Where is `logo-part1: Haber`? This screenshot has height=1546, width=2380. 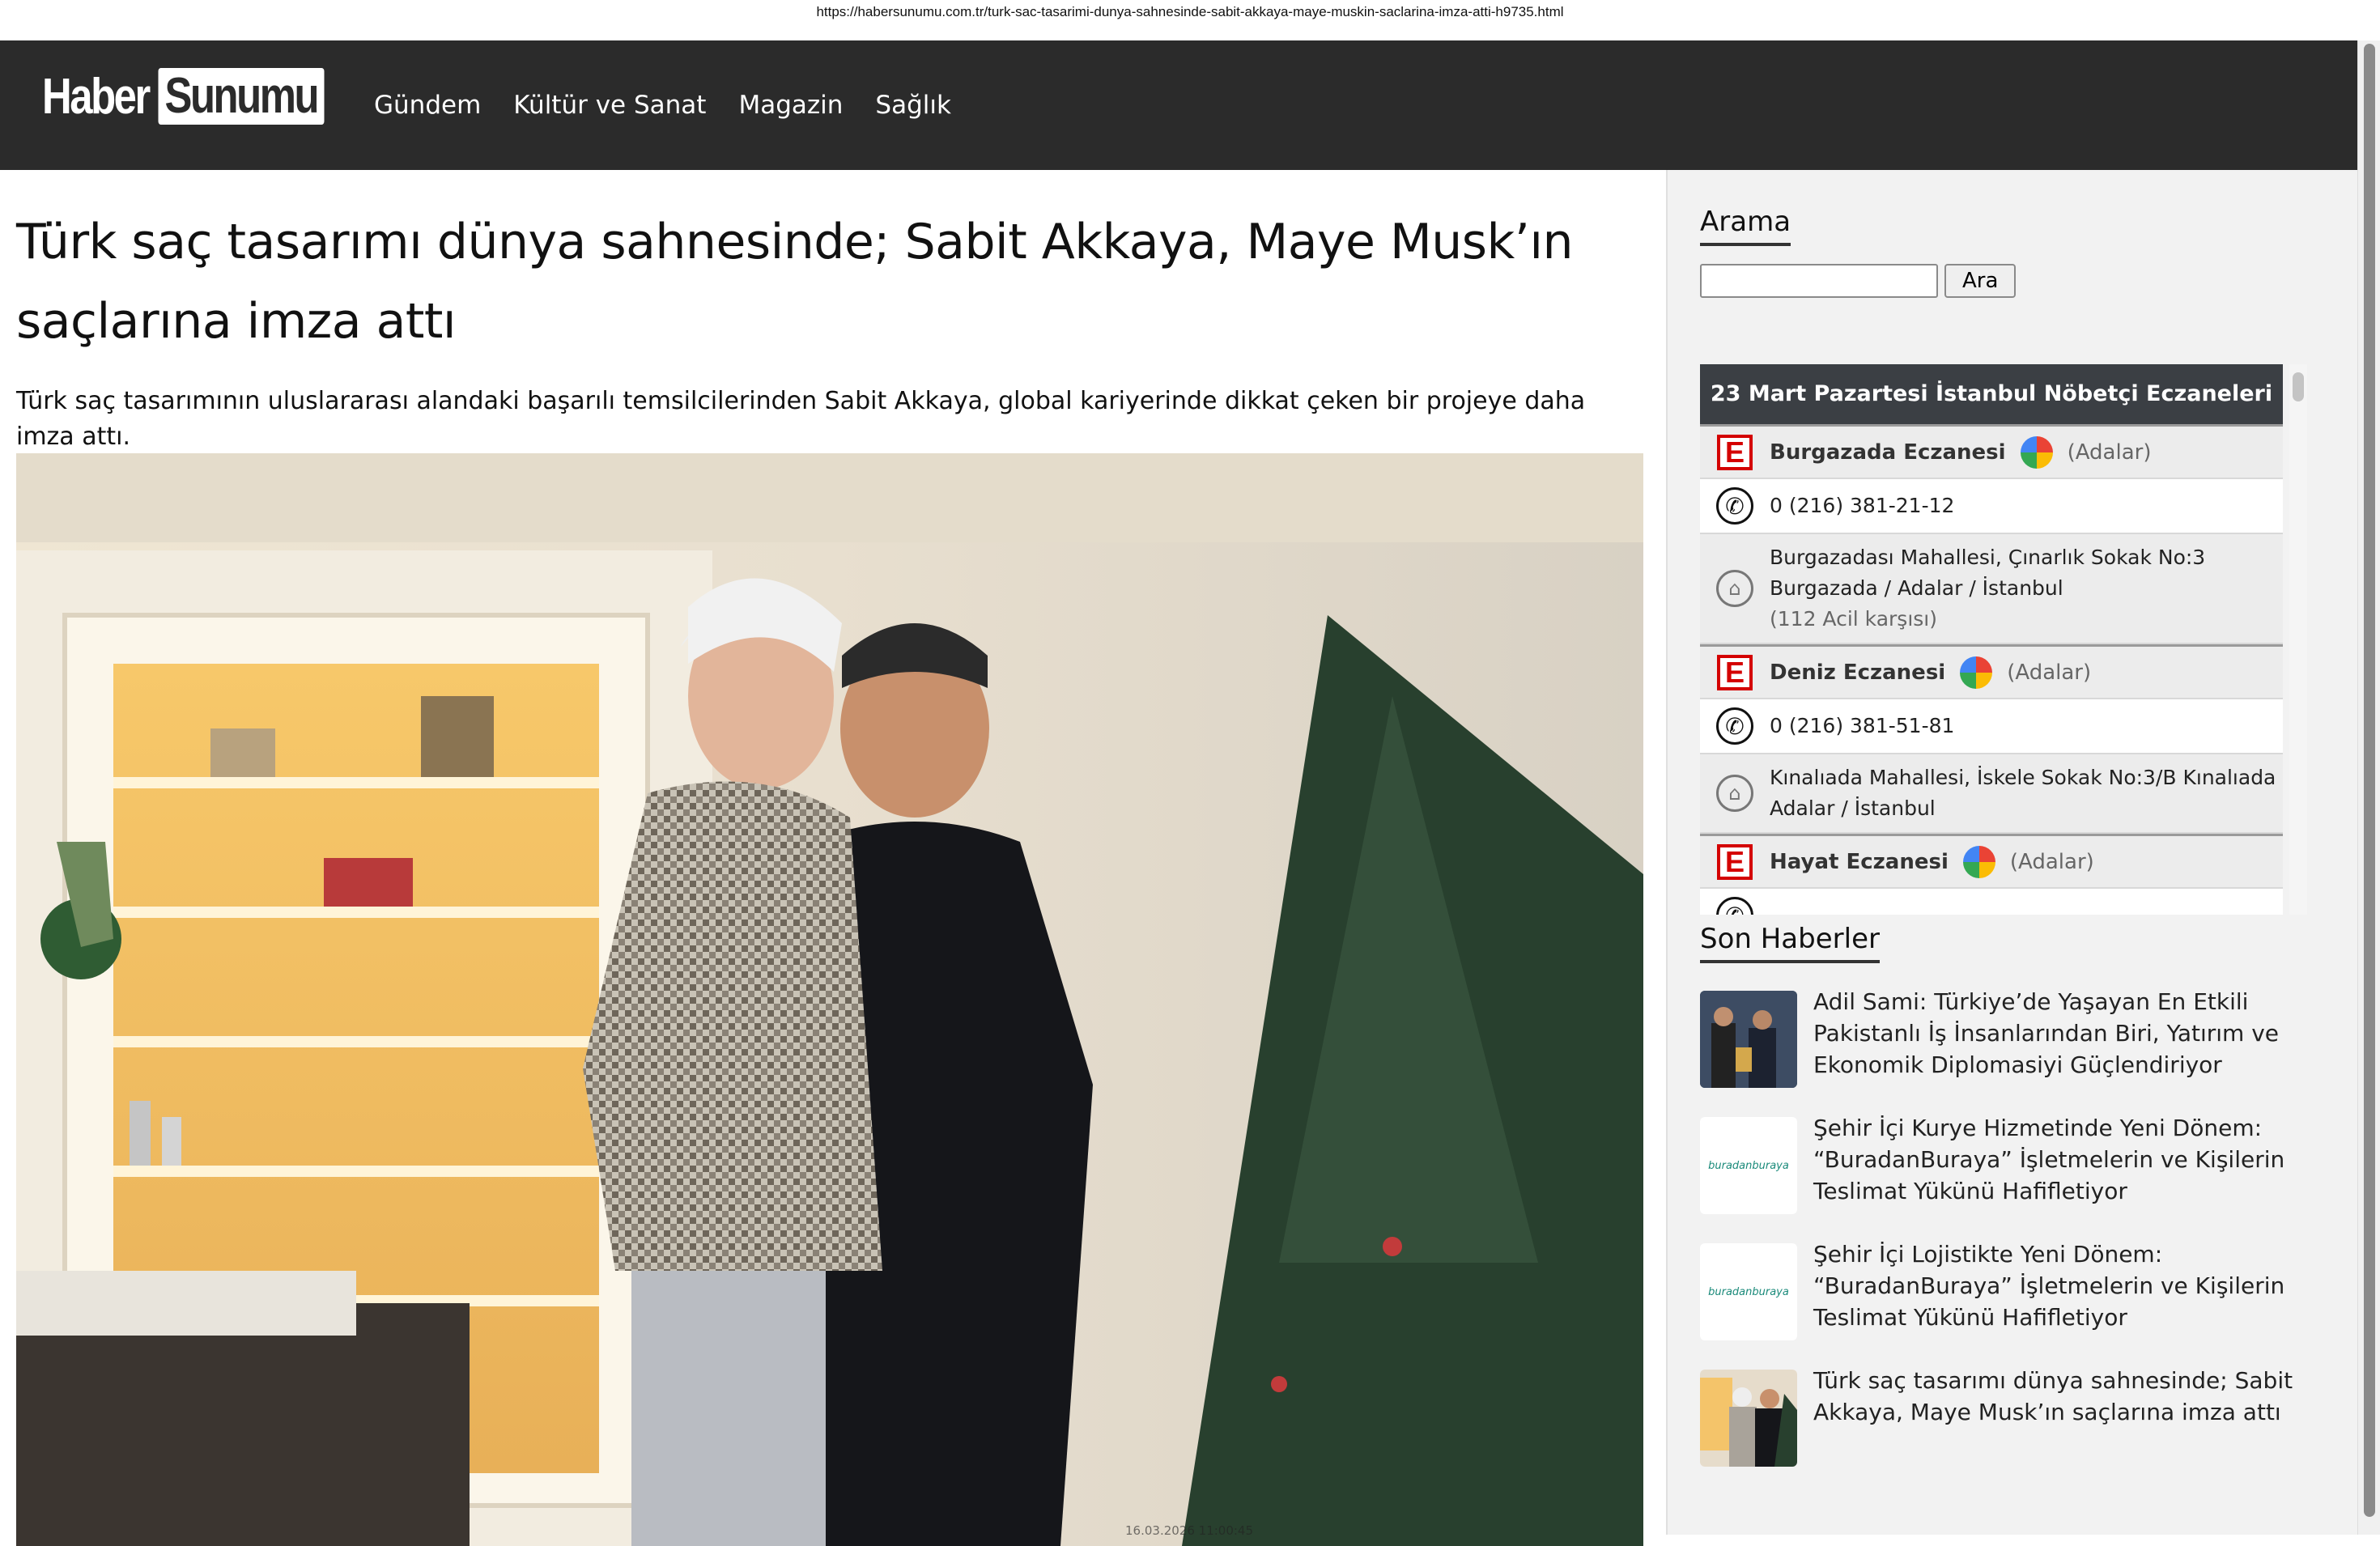 logo-part1: Haber is located at coordinates (97, 96).